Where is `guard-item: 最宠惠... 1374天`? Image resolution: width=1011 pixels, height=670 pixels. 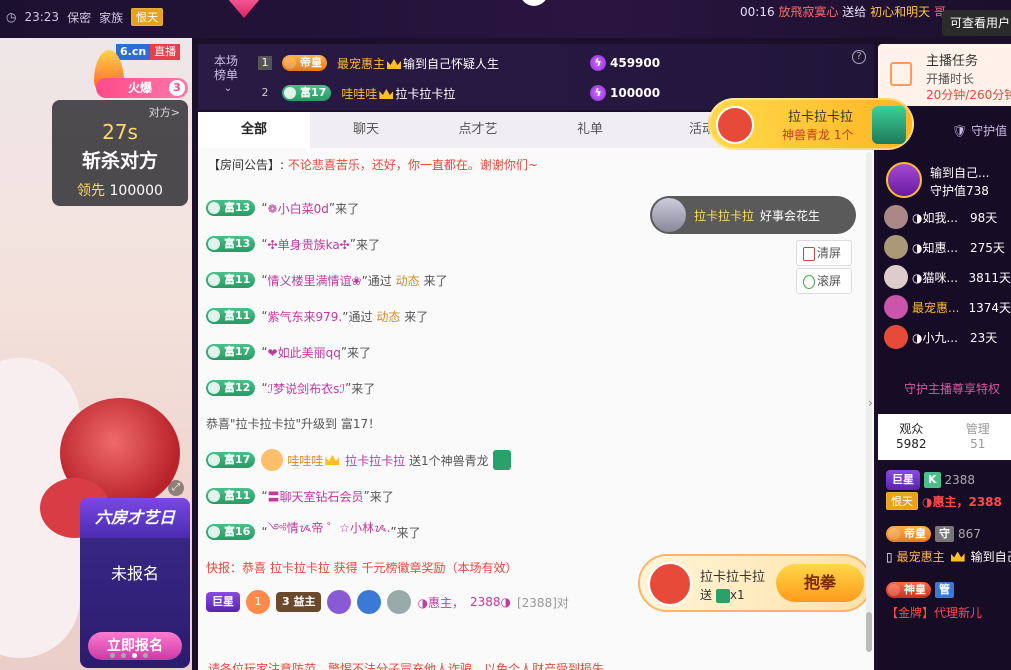
guard-item: 最宠惠... 1374天 is located at coordinates (947, 307).